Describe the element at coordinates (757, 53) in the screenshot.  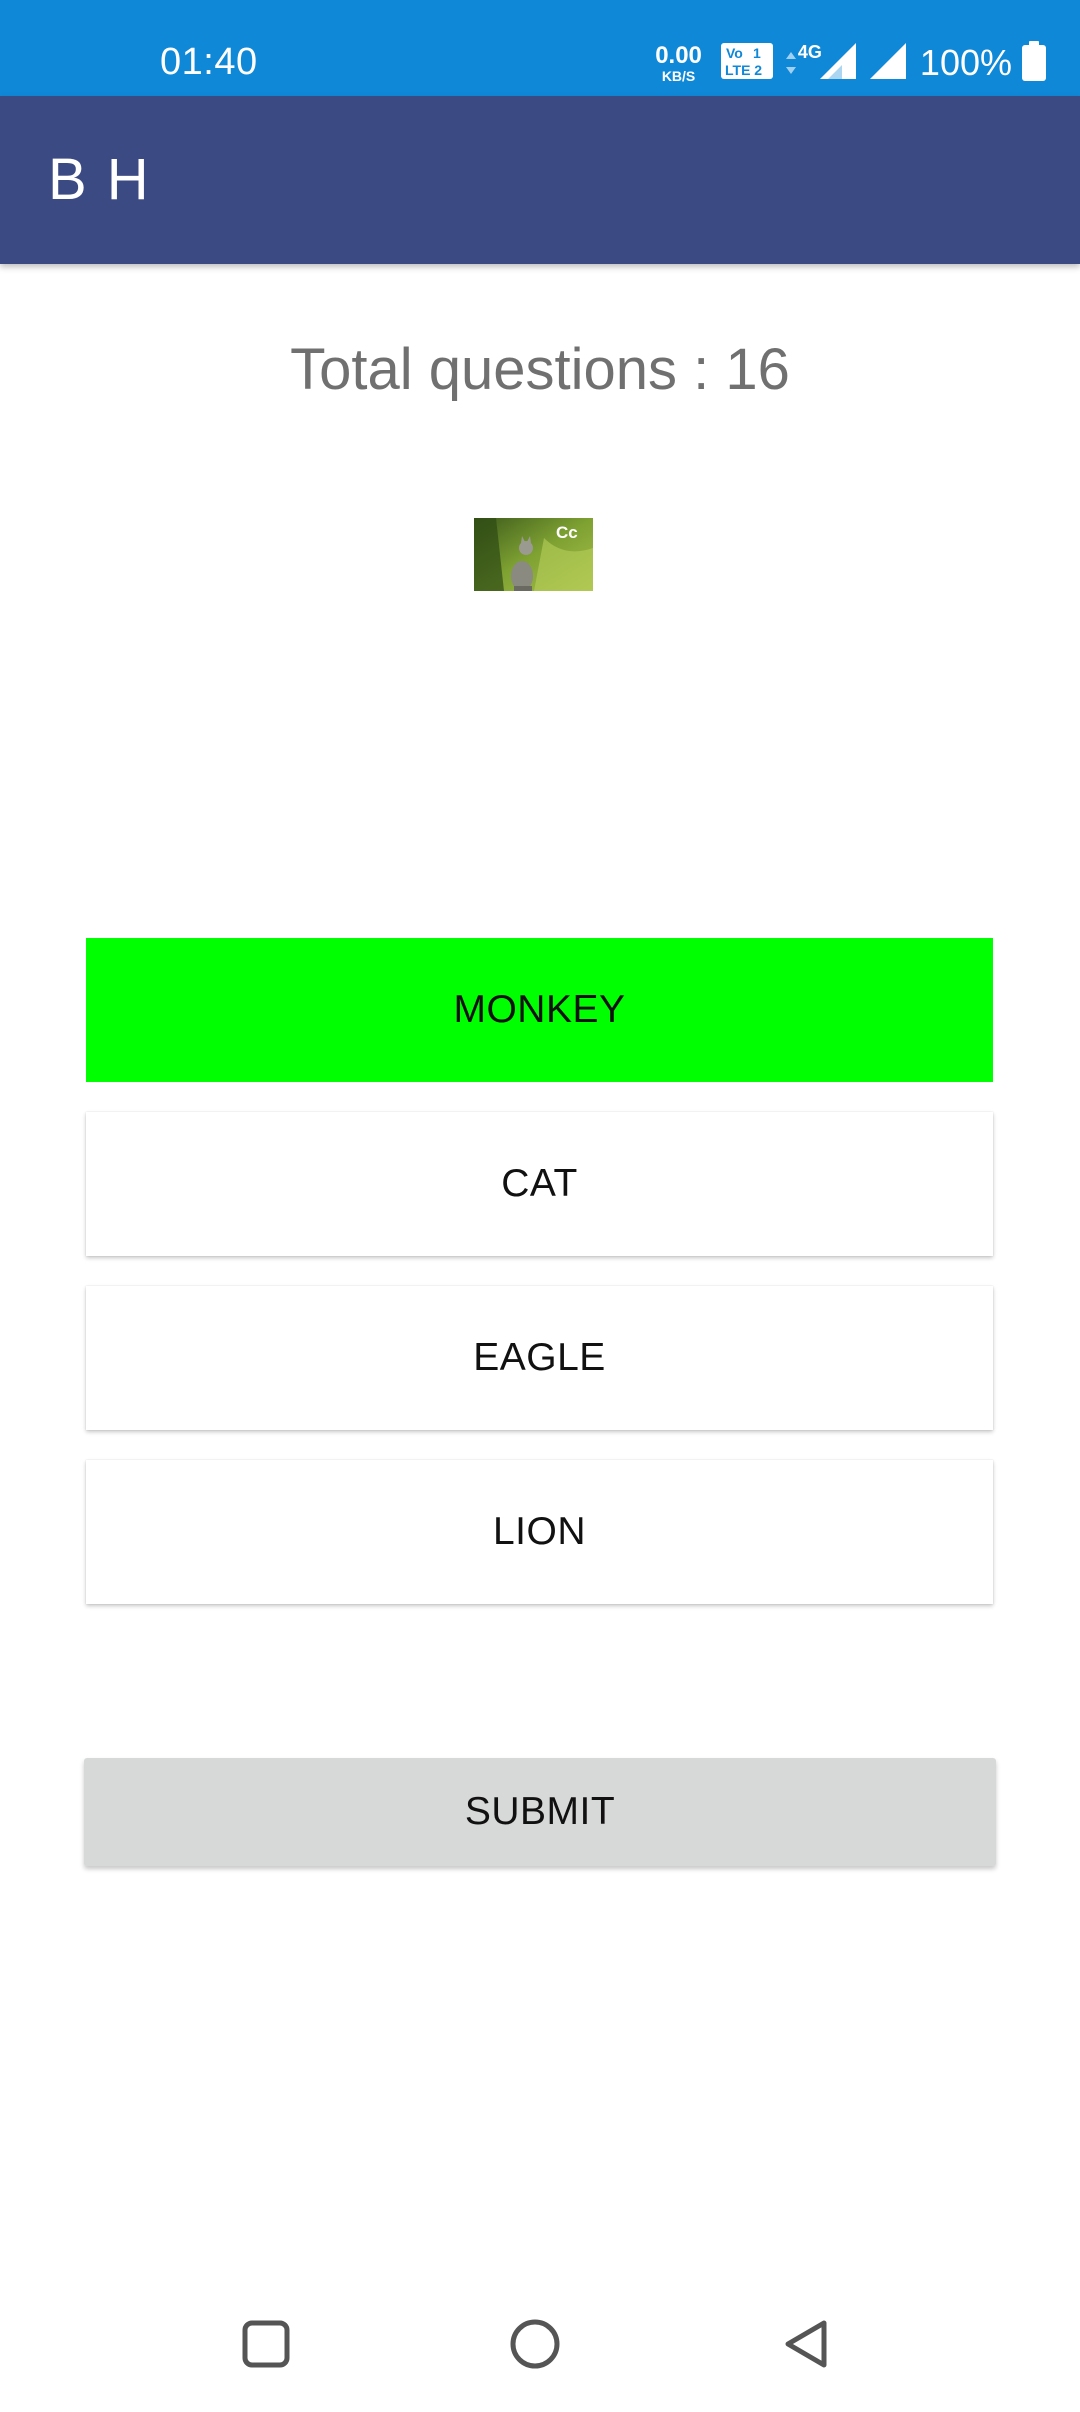
I see `svg-text: 1` at that location.